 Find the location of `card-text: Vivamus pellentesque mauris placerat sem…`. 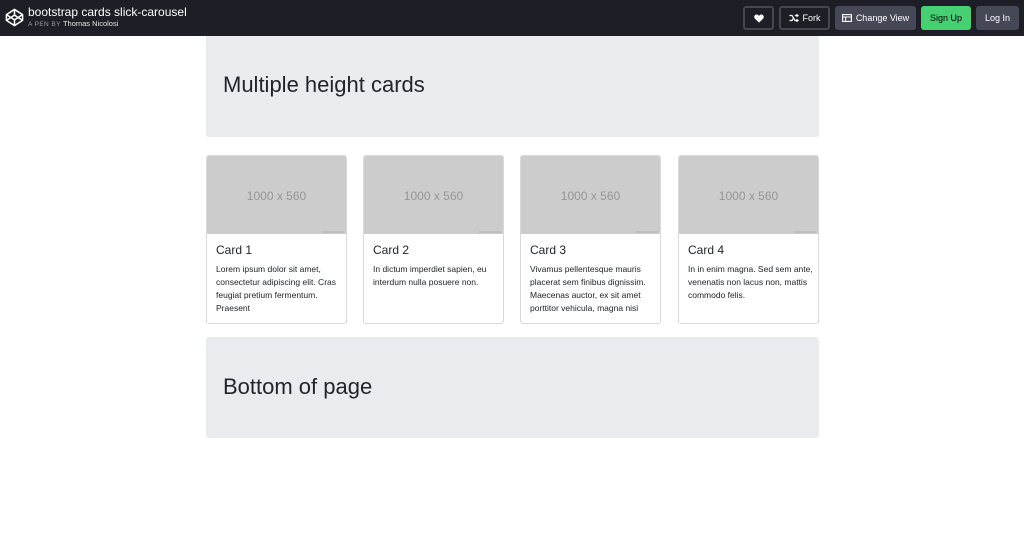

card-text: Vivamus pellentesque mauris placerat sem… is located at coordinates (588, 288).